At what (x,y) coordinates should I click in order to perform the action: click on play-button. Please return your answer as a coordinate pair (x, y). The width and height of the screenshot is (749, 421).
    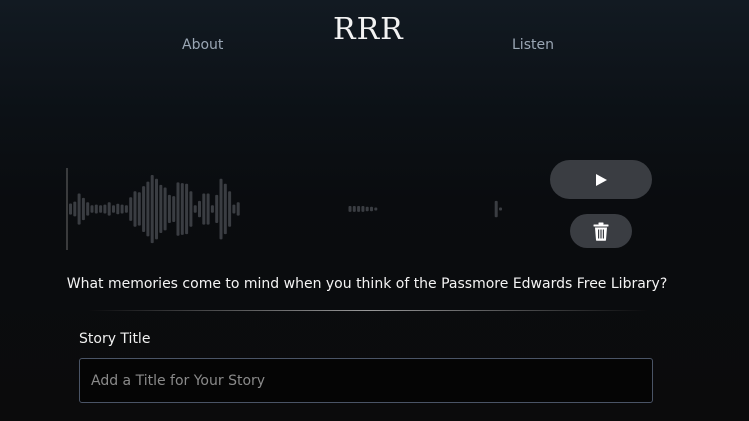
    Looking at the image, I should click on (601, 179).